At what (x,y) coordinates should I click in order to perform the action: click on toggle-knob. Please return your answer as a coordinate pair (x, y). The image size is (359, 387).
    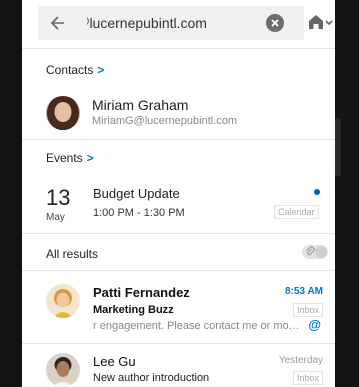
    Looking at the image, I should click on (321, 252).